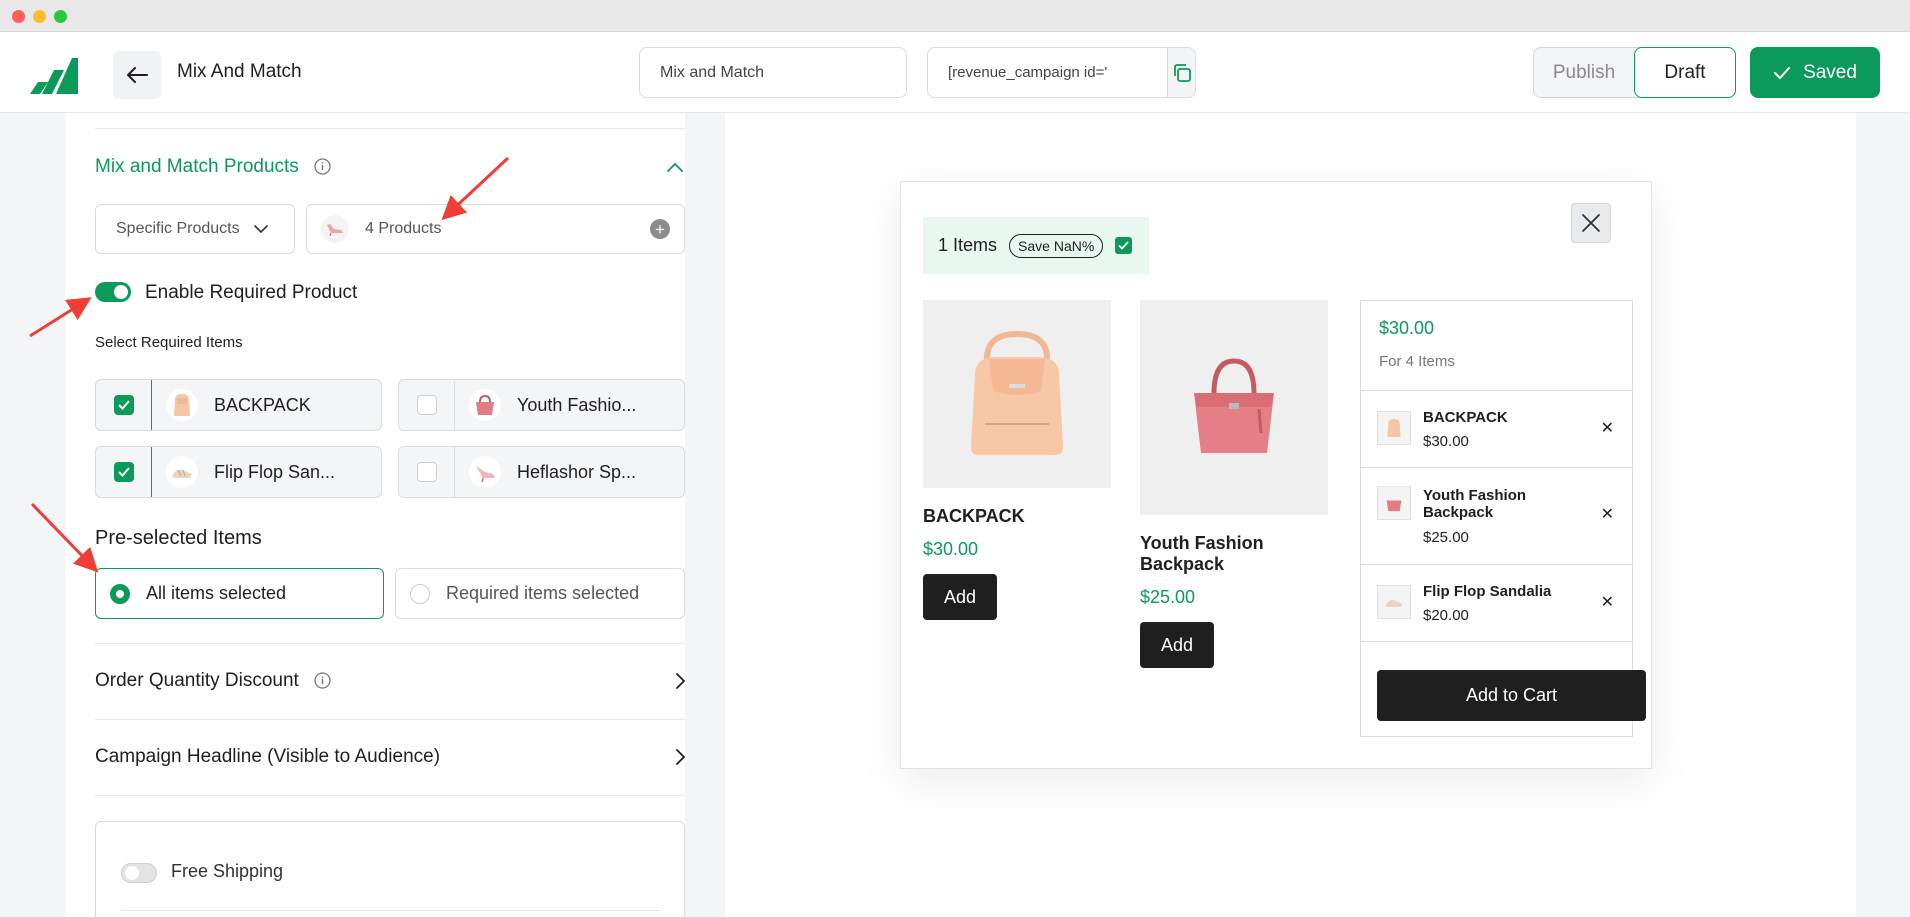 This screenshot has width=1910, height=917. I want to click on product-card-youth-fashion: Youth Fashion Backpack $25.00 Add, so click(1234, 484).